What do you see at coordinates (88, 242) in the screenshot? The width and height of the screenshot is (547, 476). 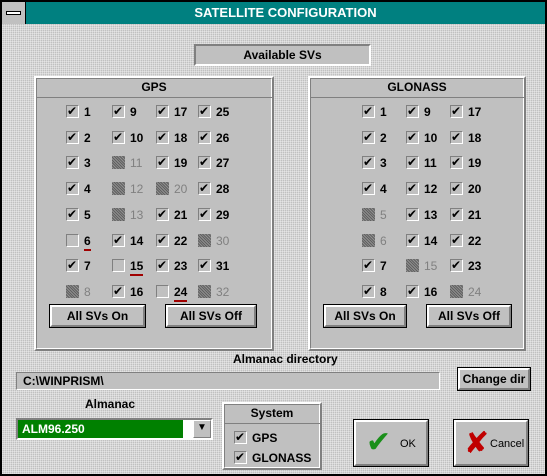 I see `gps-sv-6-checkbox: 6` at bounding box center [88, 242].